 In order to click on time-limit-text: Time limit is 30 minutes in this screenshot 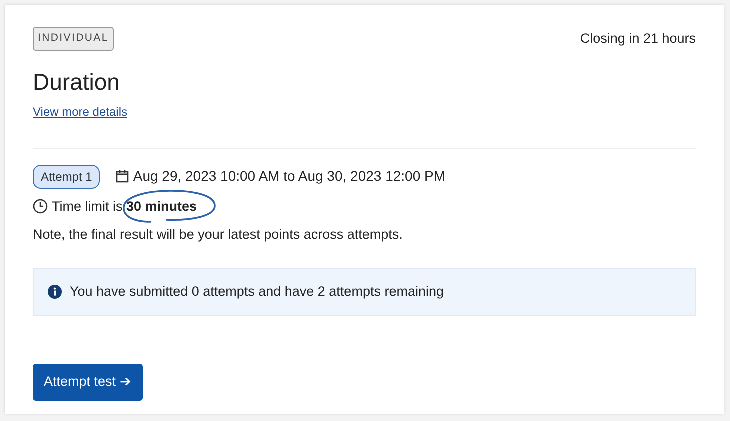, I will do `click(125, 206)`.